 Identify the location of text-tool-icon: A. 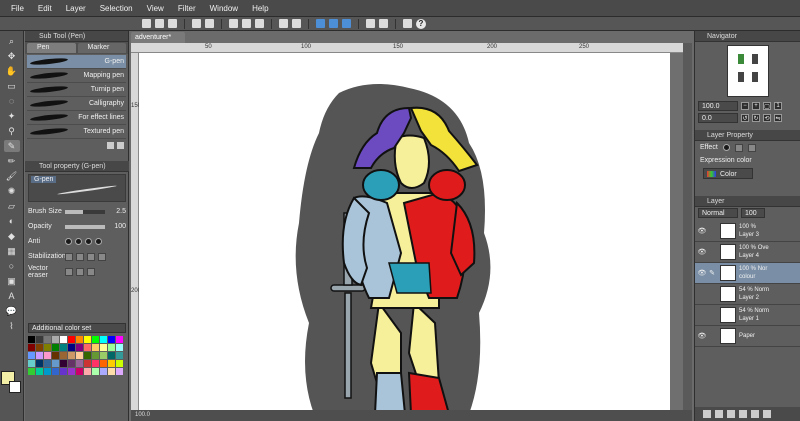
(12, 296).